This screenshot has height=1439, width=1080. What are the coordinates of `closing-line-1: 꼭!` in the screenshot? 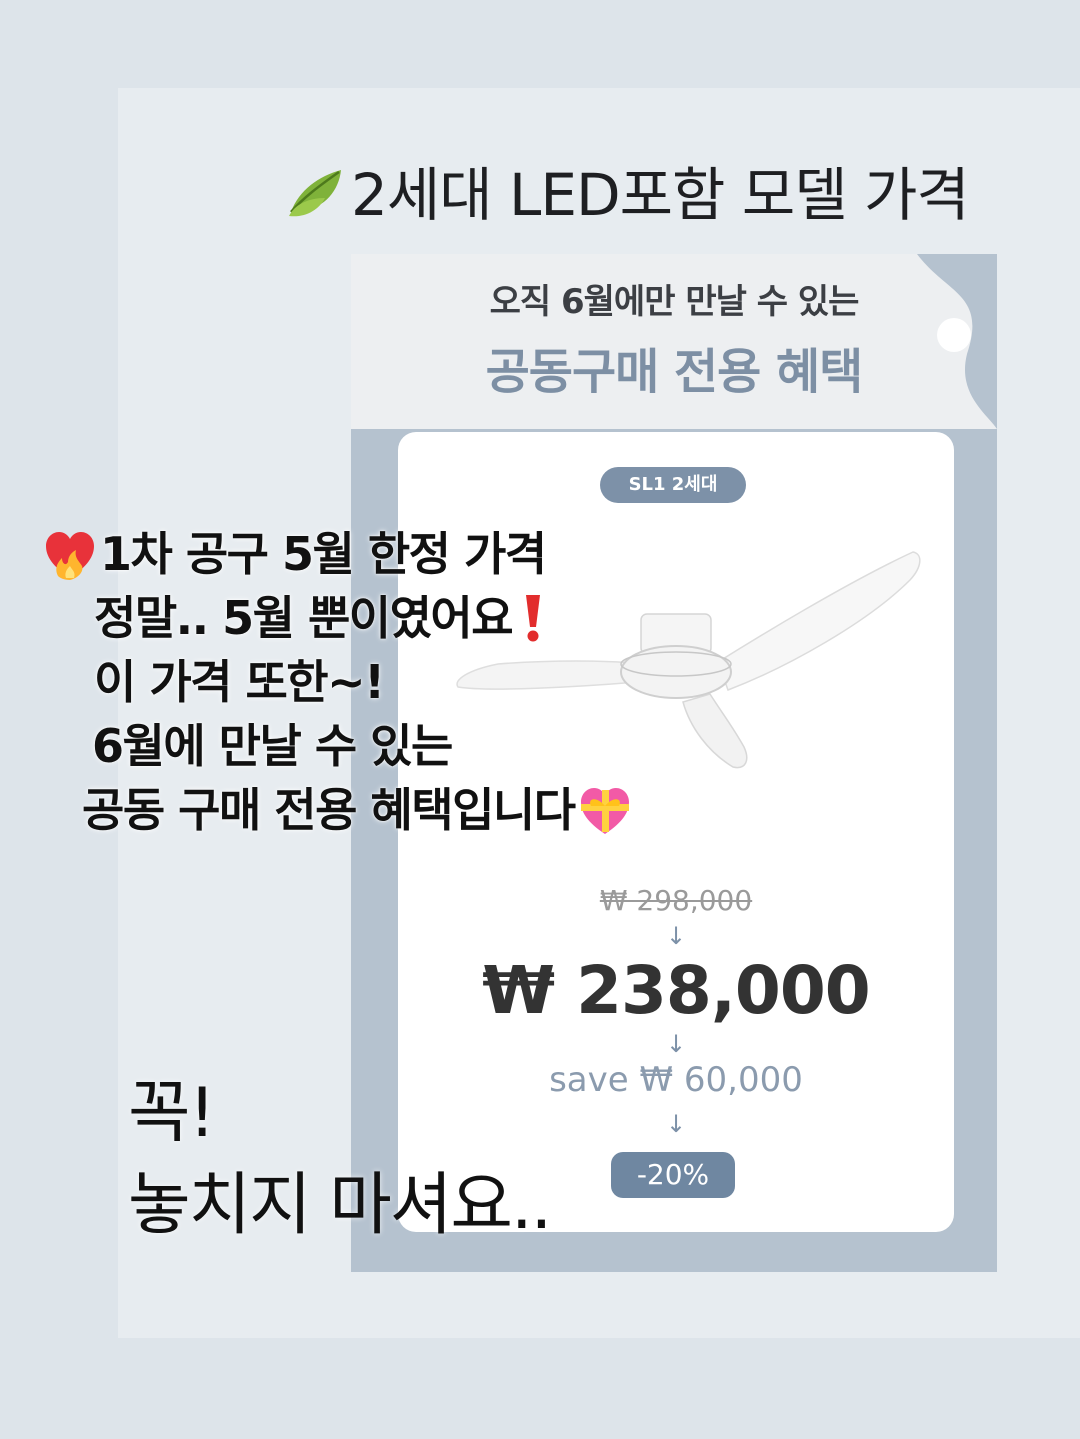 It's located at (172, 1113).